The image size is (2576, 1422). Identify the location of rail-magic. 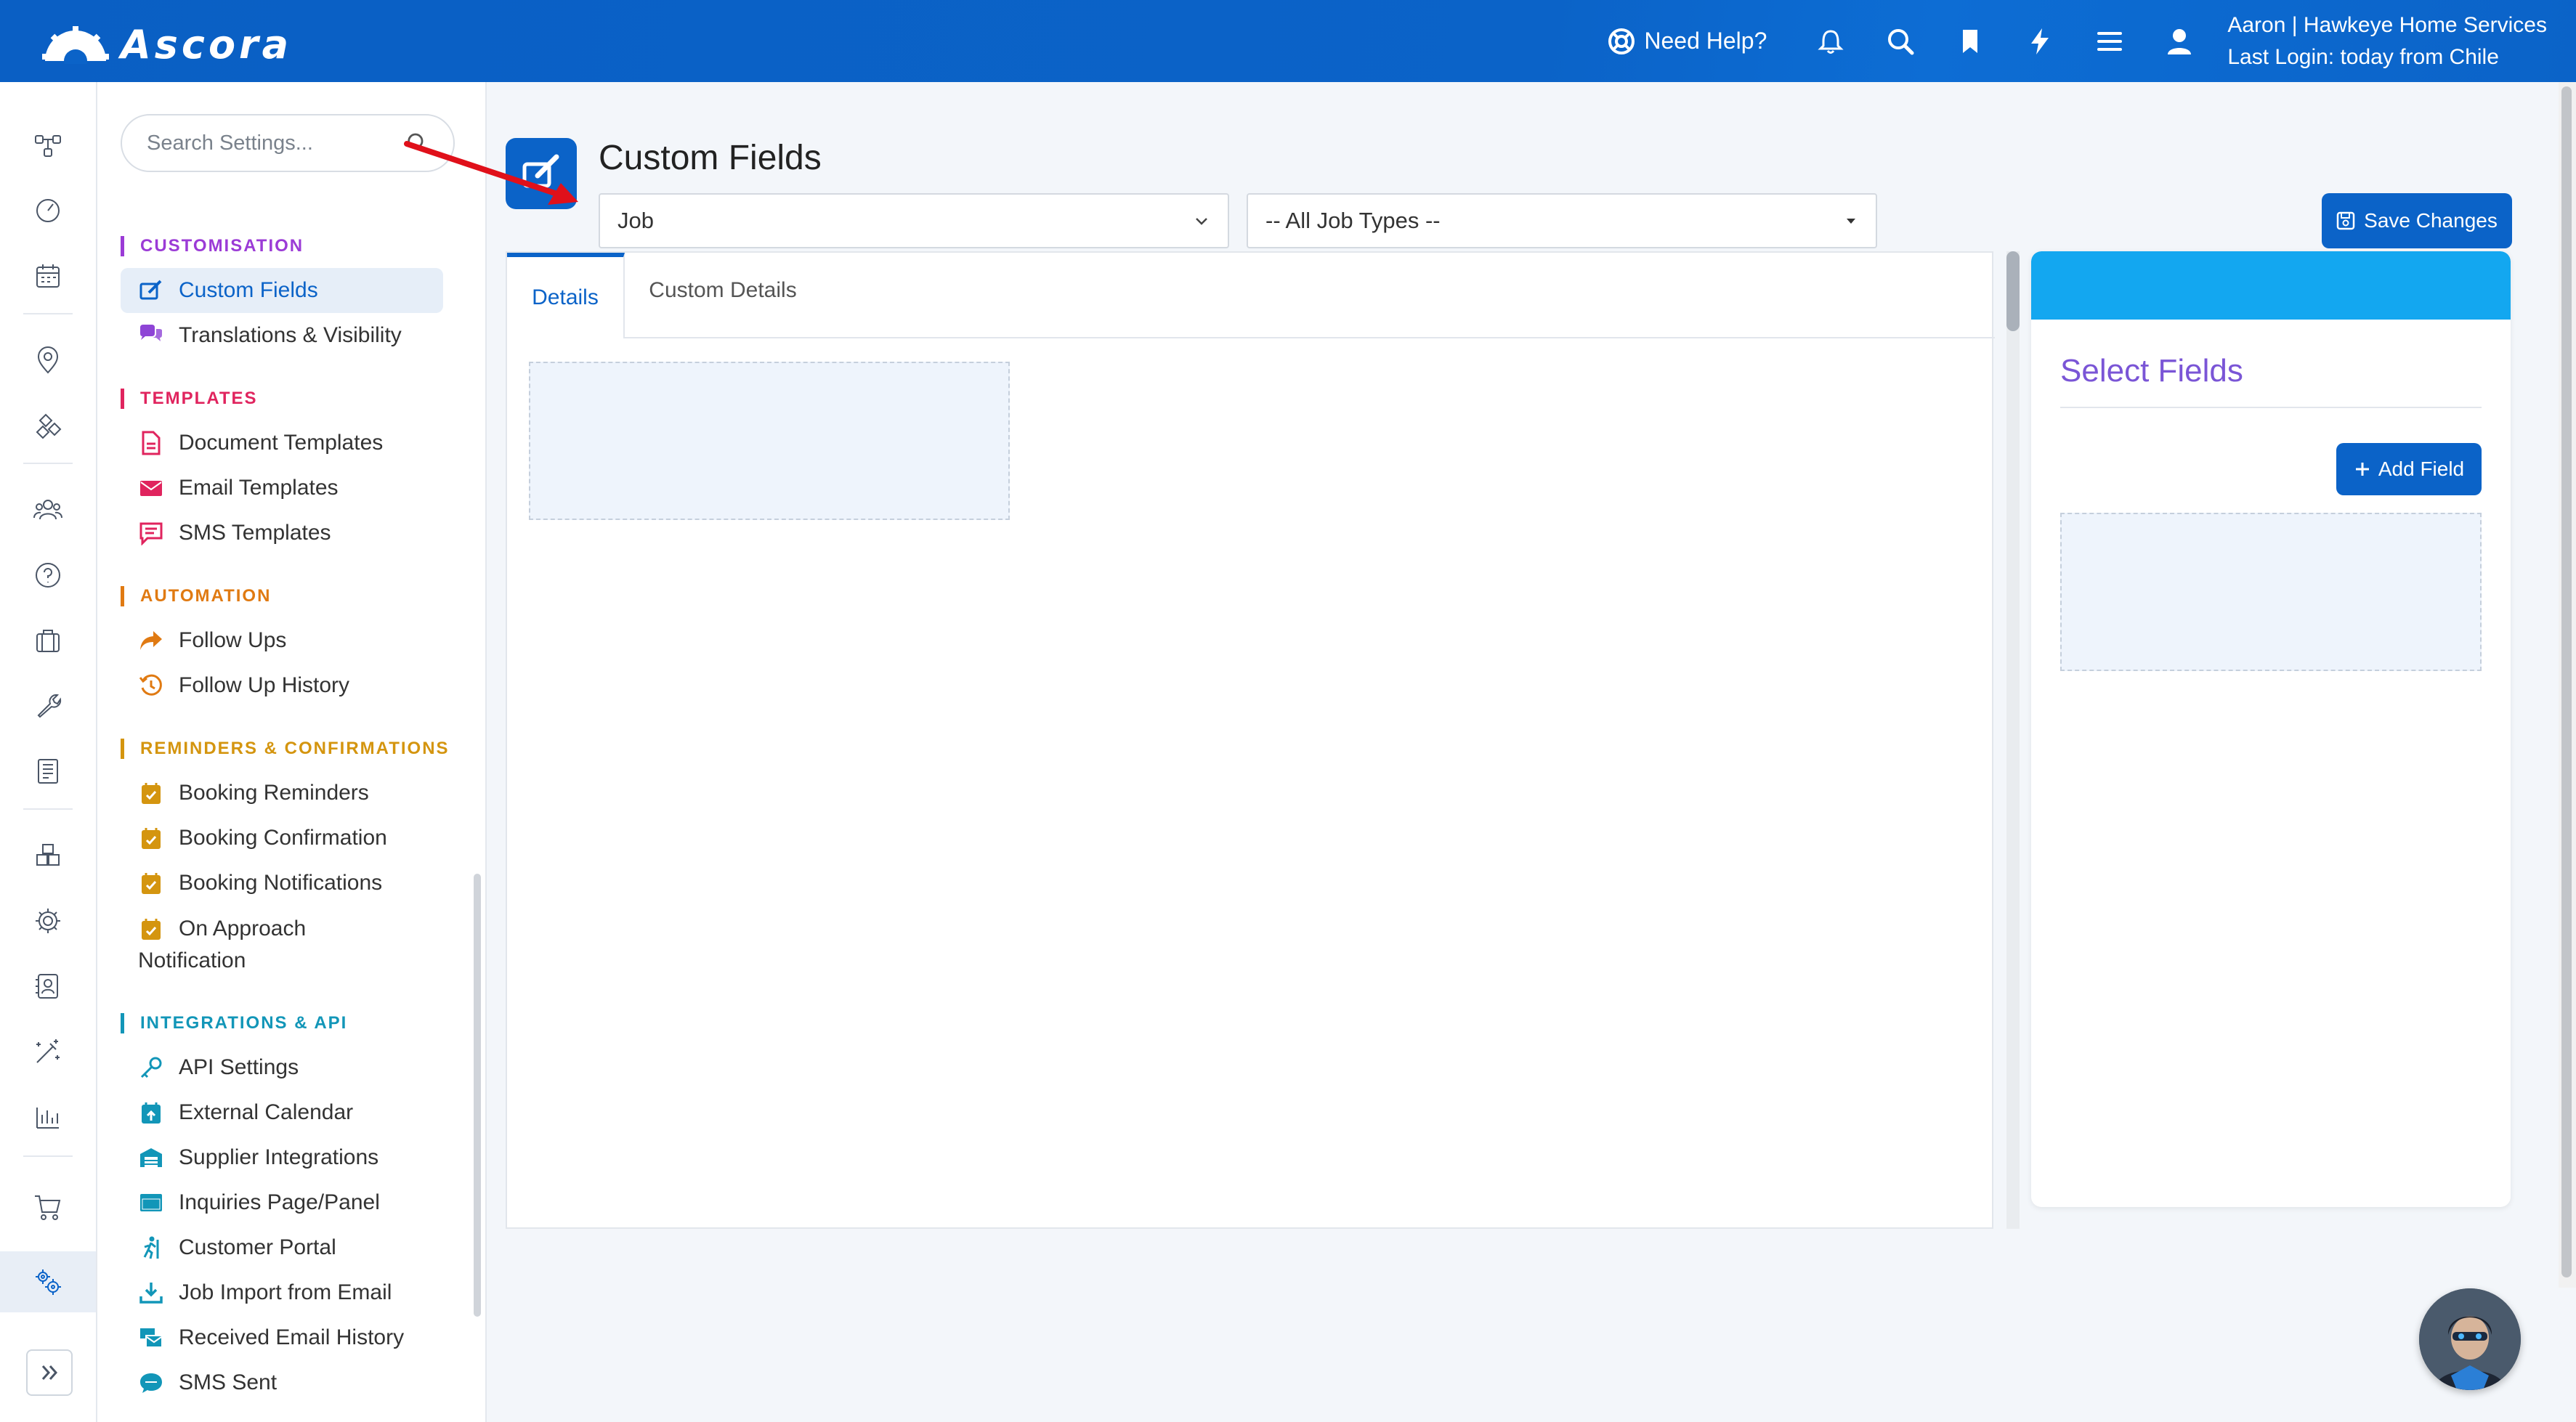
(48, 1051).